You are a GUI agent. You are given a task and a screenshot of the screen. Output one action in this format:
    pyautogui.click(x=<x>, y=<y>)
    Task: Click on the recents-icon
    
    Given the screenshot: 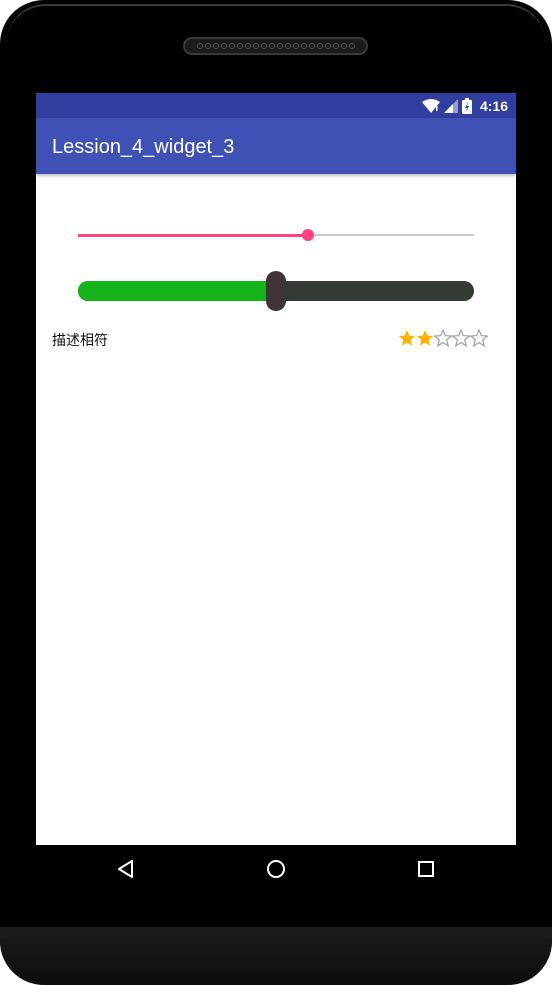 What is the action you would take?
    pyautogui.click(x=426, y=869)
    